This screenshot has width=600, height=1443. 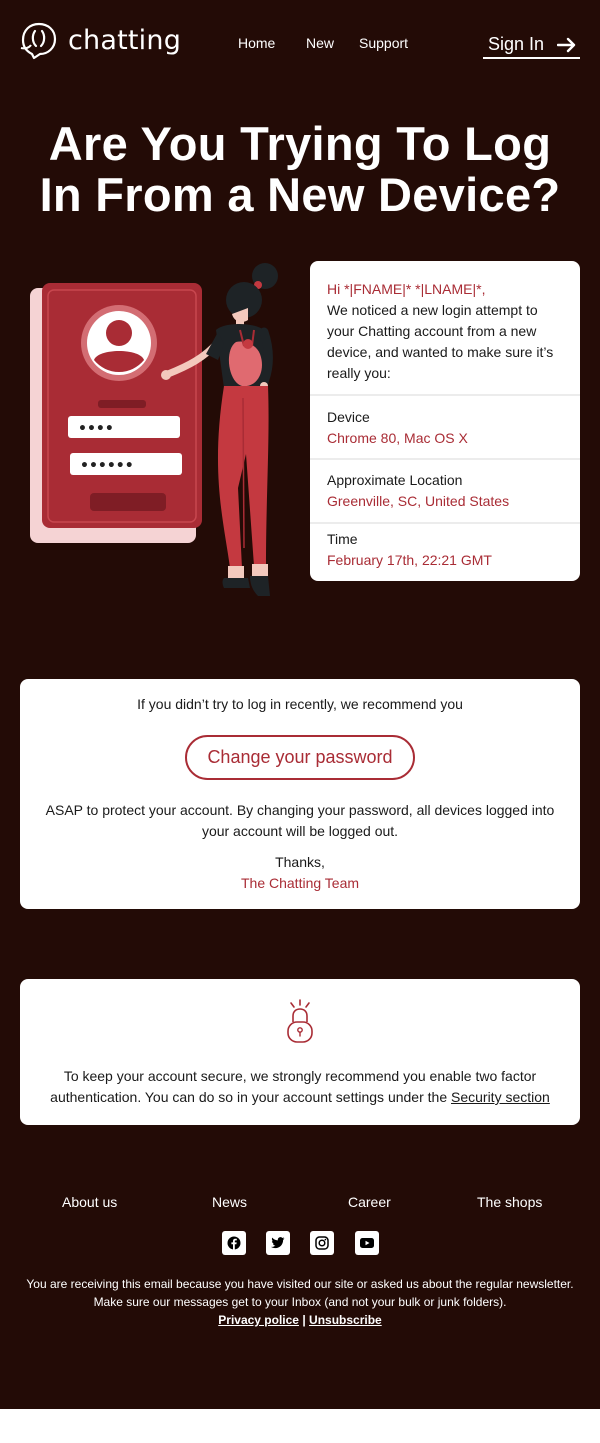 I want to click on footer-link-shops: The shops, so click(x=509, y=1202).